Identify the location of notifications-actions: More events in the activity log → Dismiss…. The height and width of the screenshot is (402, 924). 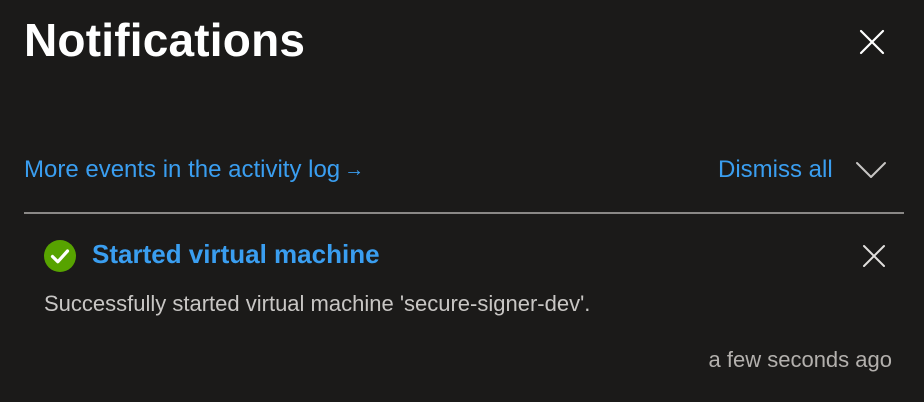
(464, 170).